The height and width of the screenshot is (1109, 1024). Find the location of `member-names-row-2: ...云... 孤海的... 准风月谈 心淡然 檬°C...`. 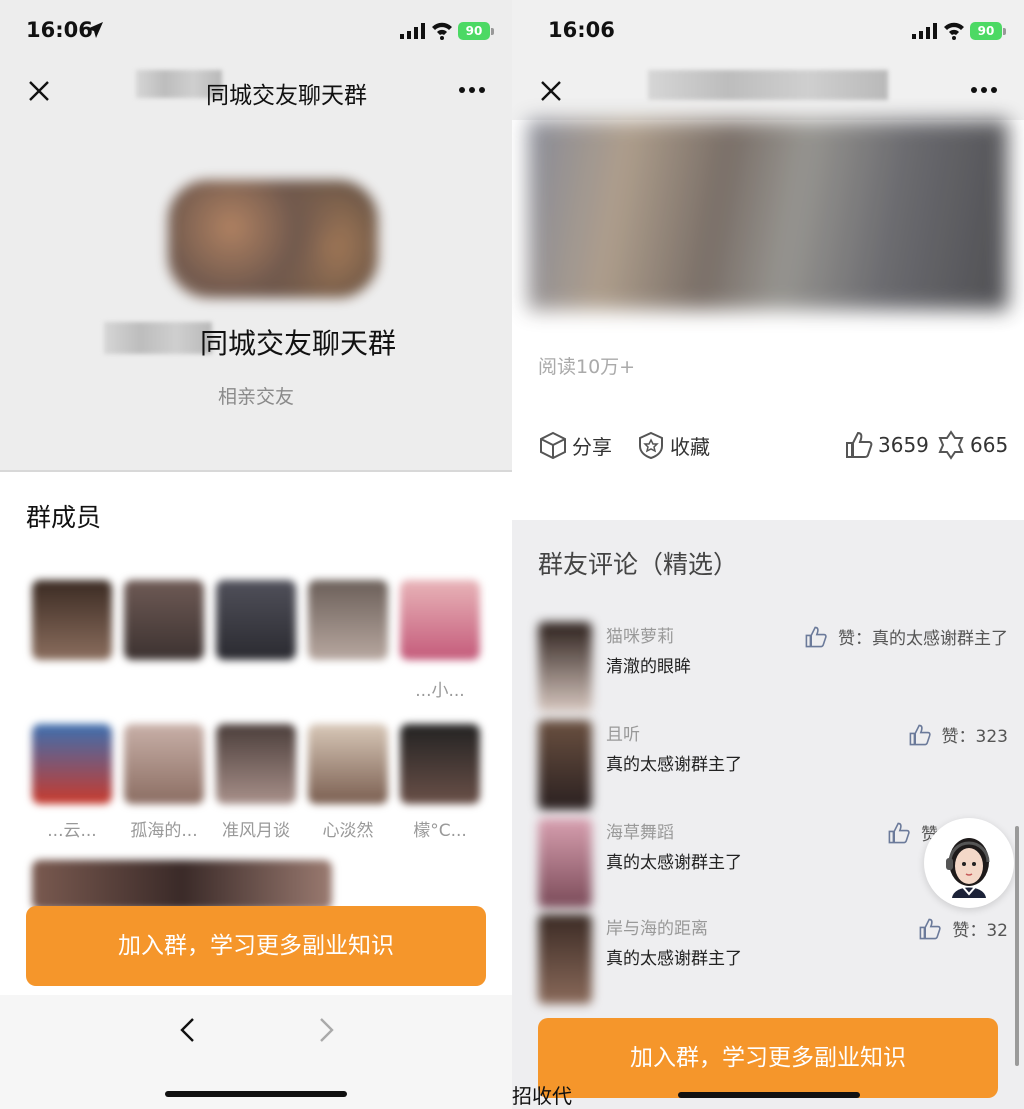

member-names-row-2: ...云... 孤海的... 准风月谈 心淡然 檬°C... is located at coordinates (256, 828).